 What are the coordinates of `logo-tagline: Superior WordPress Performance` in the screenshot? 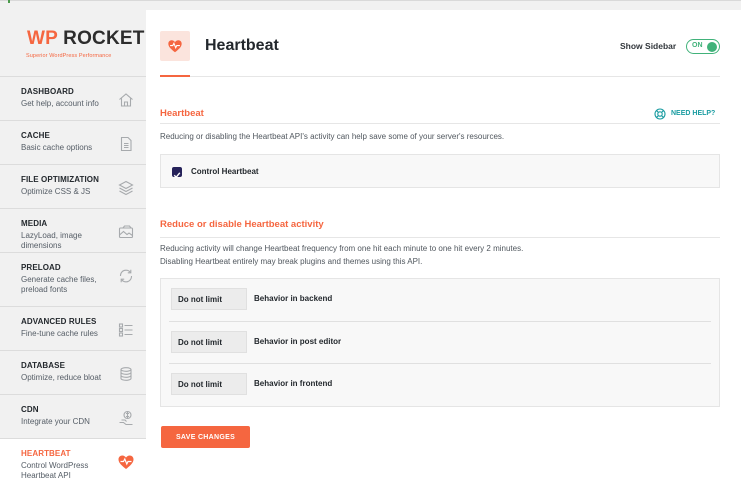 It's located at (69, 56).